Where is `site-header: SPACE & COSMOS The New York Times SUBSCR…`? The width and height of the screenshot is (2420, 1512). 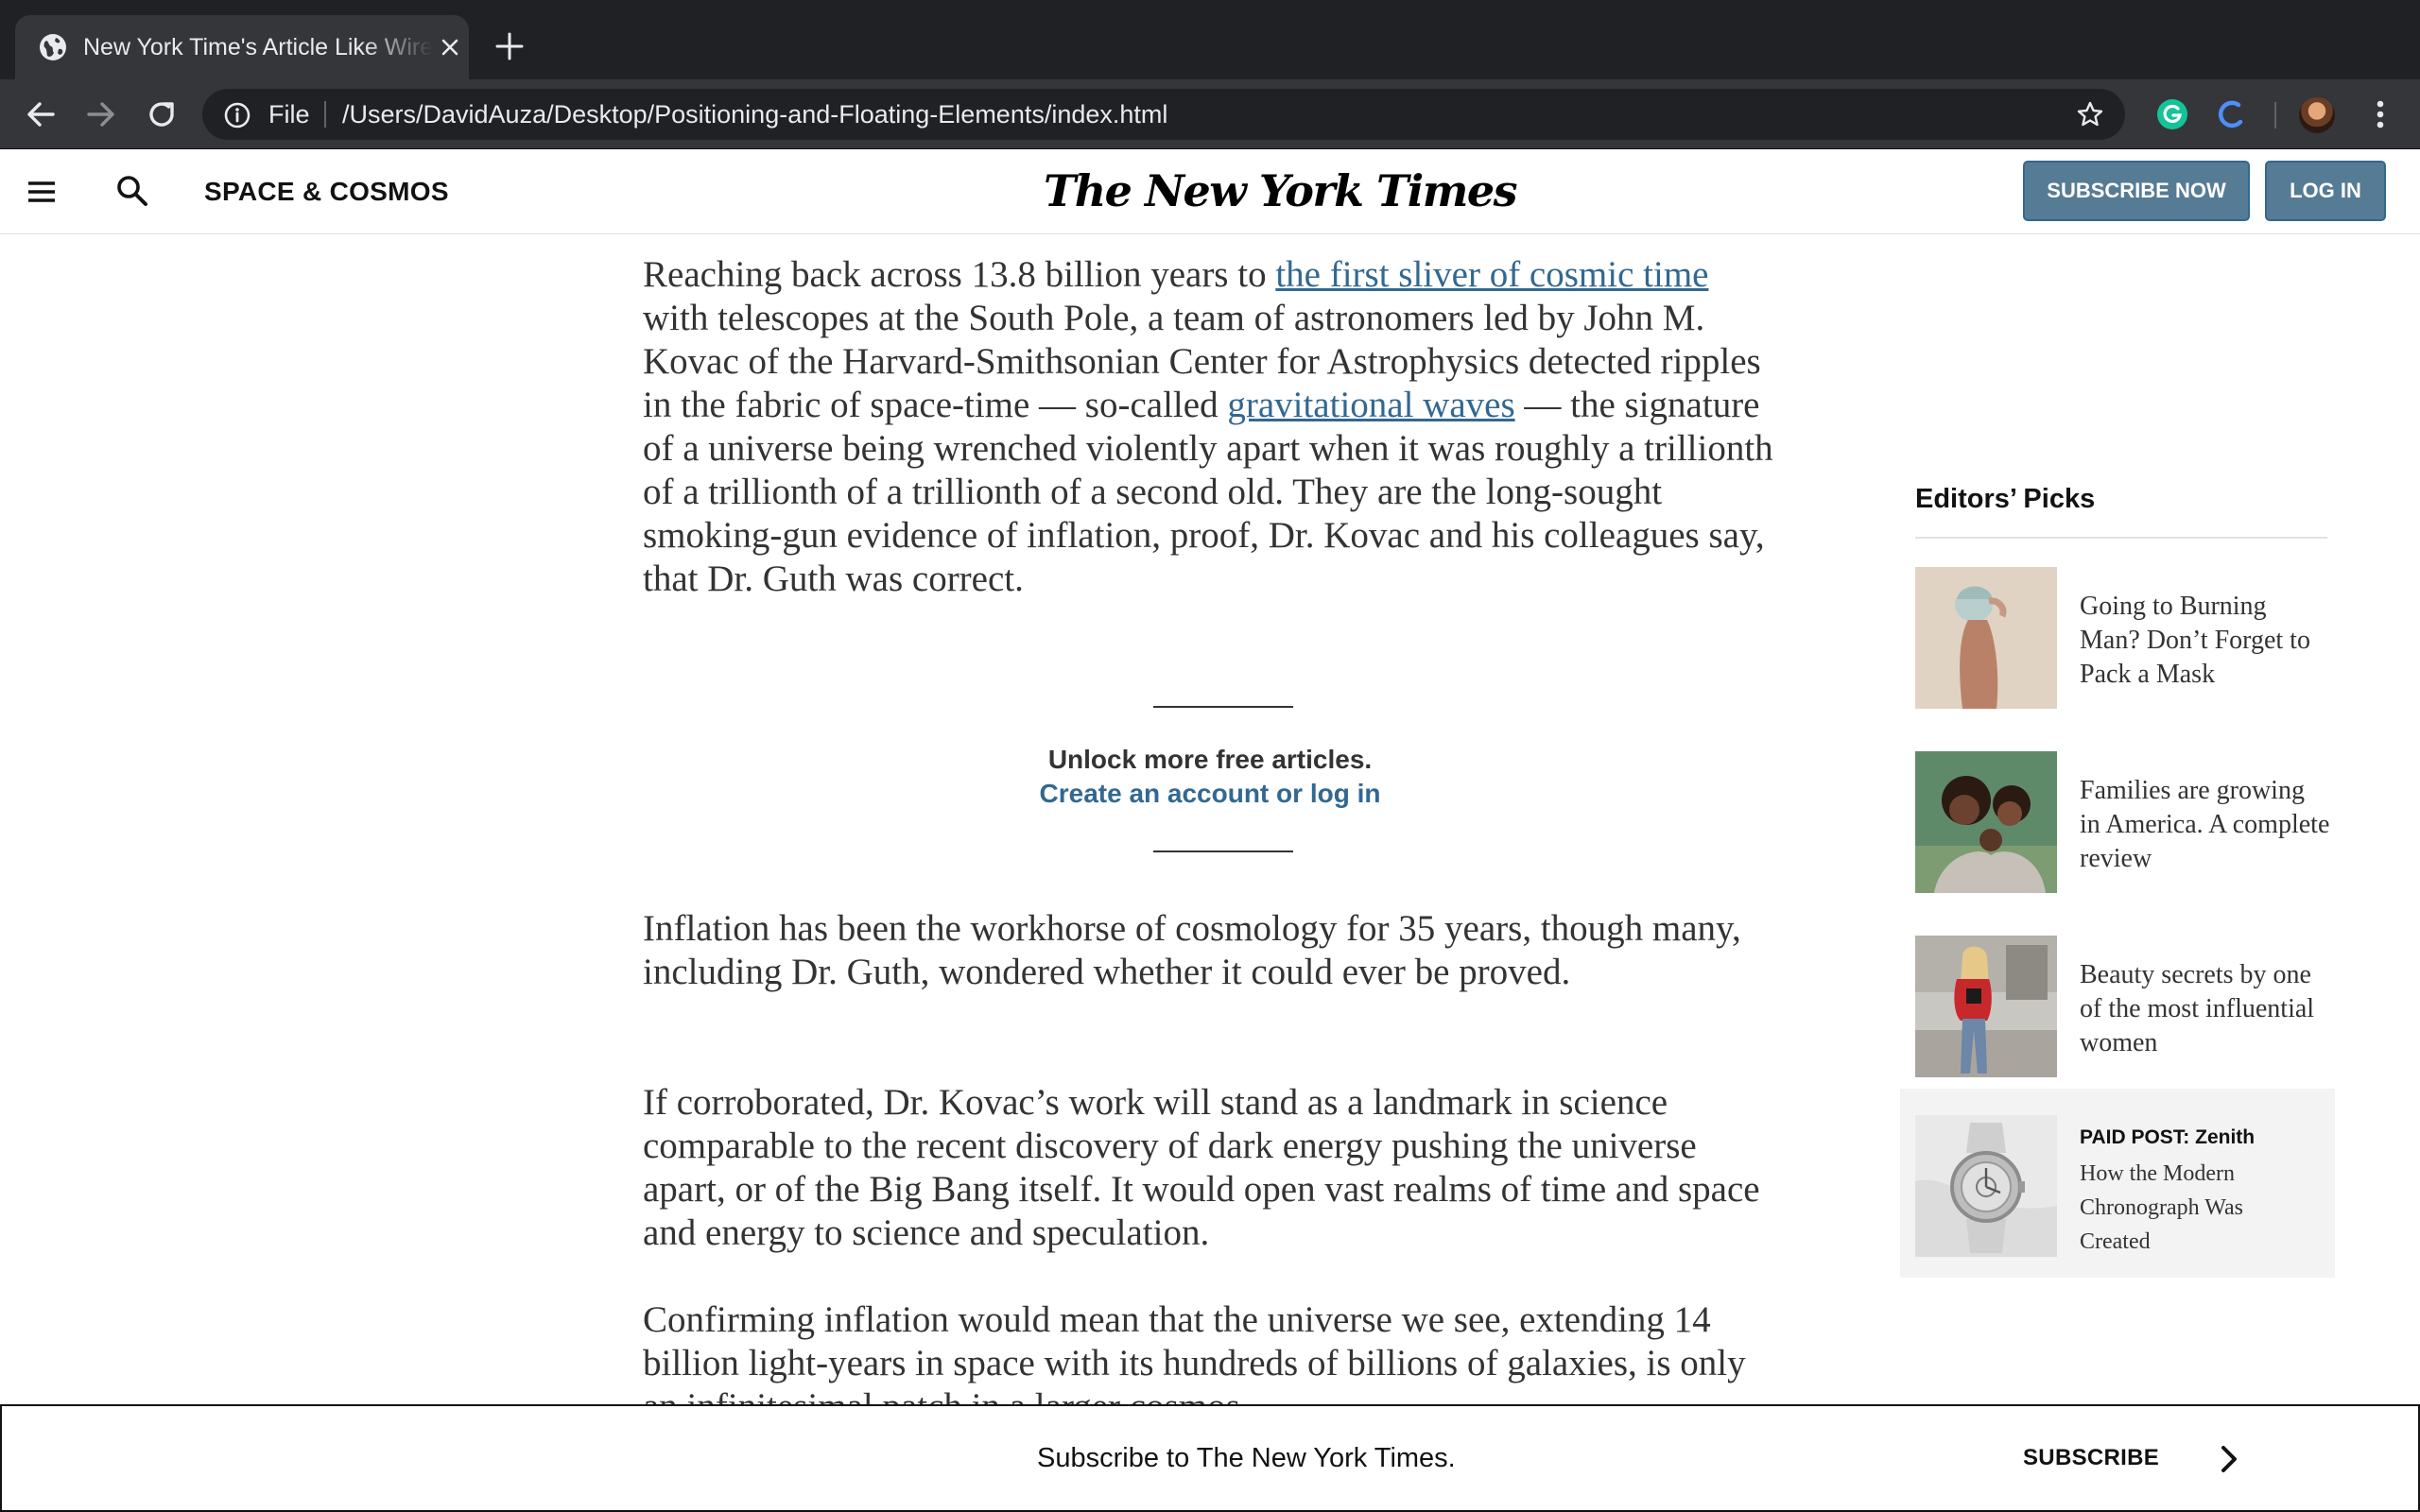 site-header: SPACE & COSMOS The New York Times SUBSCR… is located at coordinates (1210, 191).